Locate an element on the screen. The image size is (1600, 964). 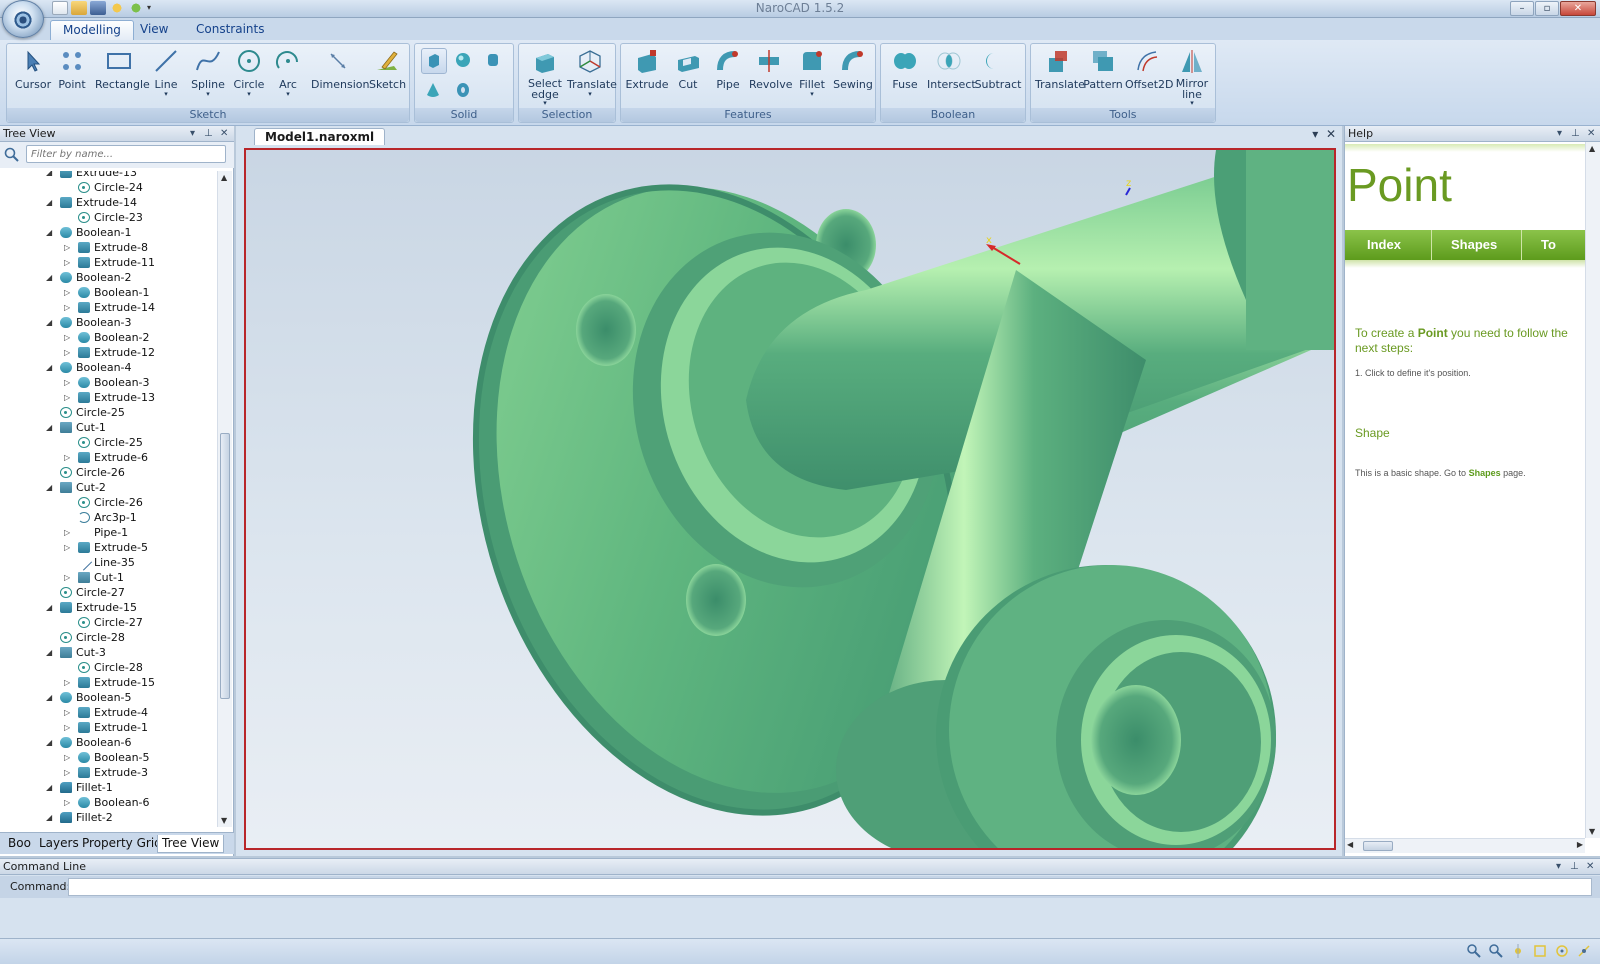
pattern-button: Pattern is located at coordinates (1103, 69).